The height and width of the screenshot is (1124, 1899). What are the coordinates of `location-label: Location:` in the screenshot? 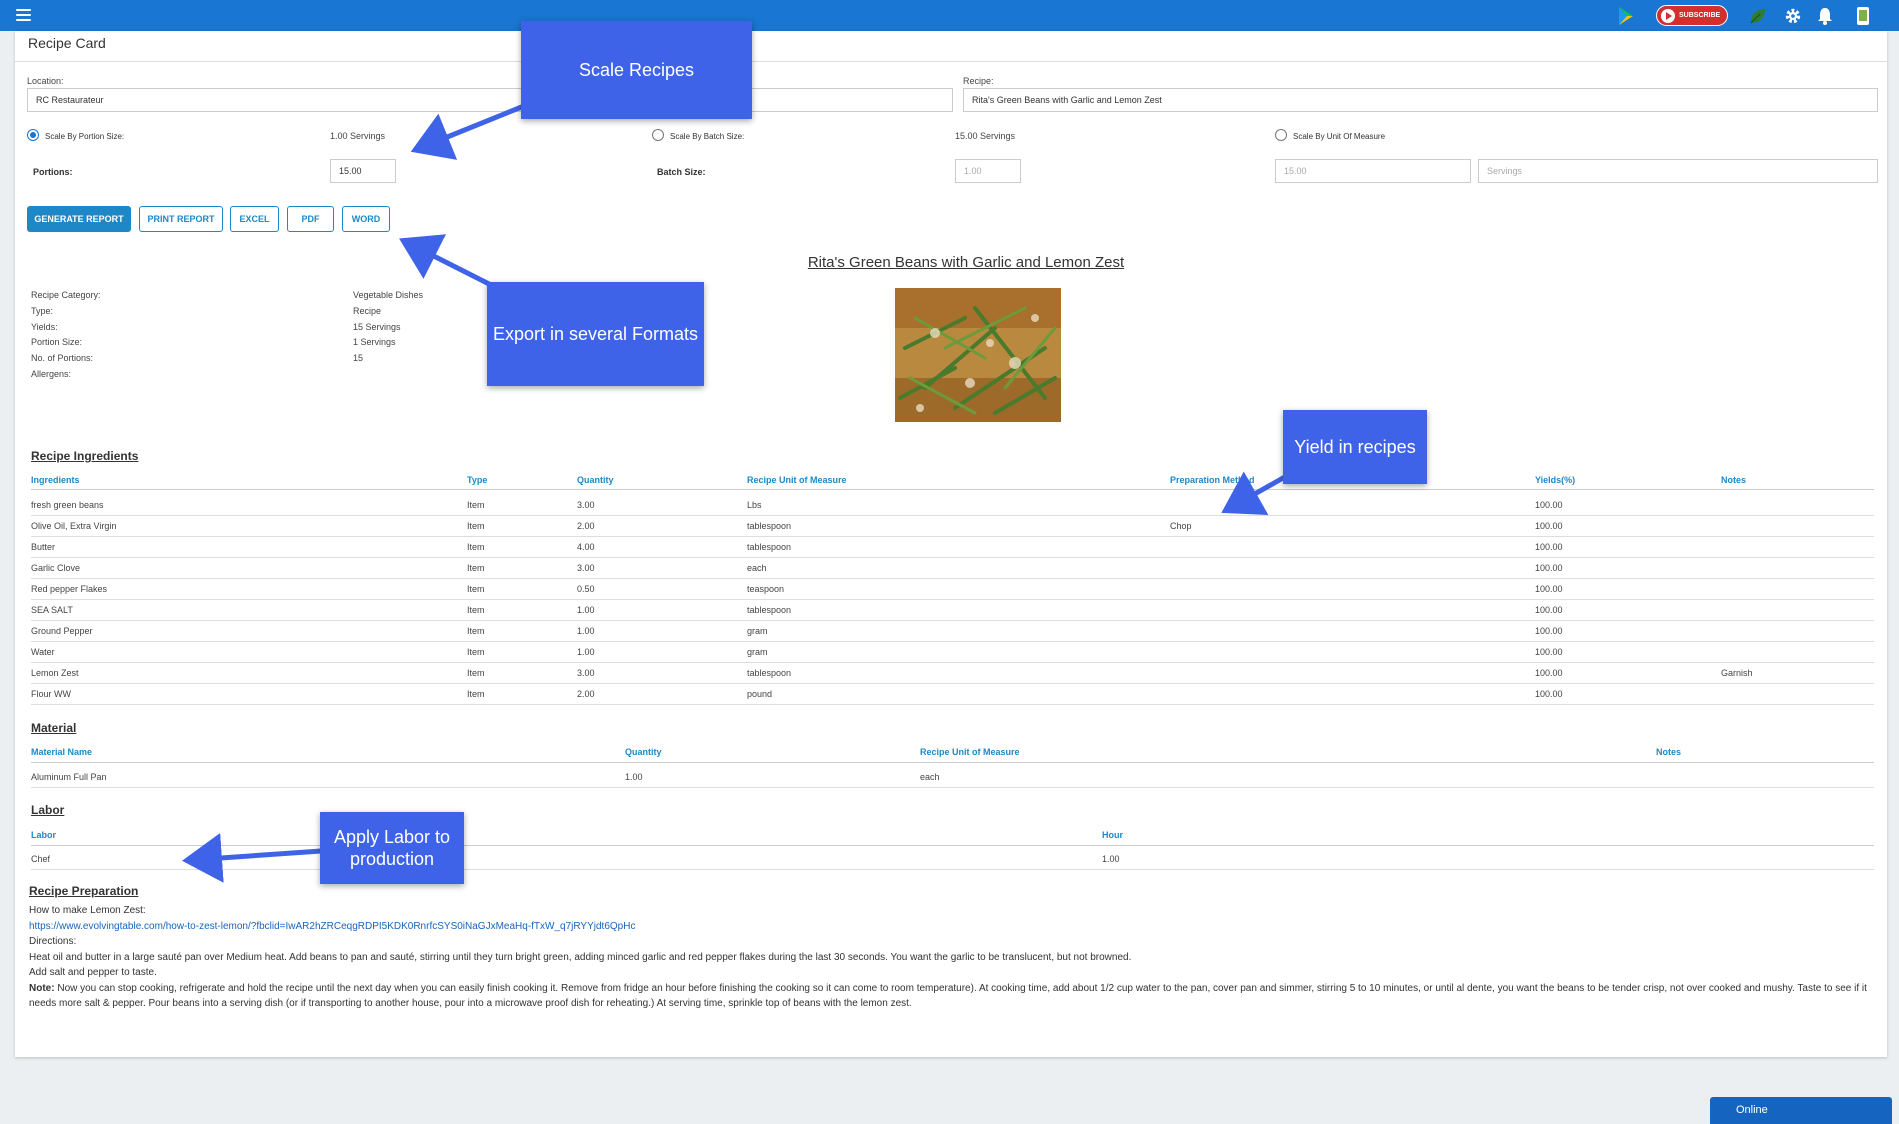 It's located at (45, 81).